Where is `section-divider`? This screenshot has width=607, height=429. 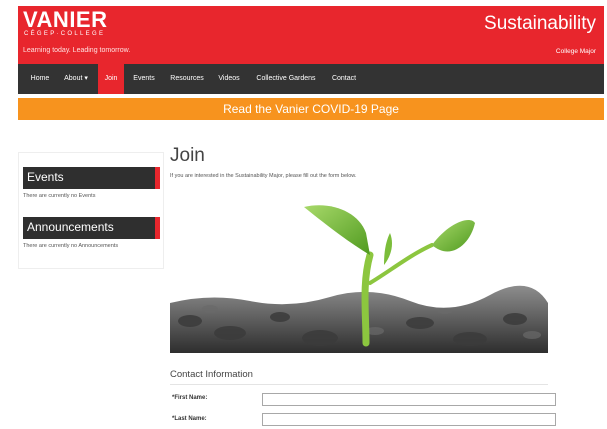
section-divider is located at coordinates (359, 384).